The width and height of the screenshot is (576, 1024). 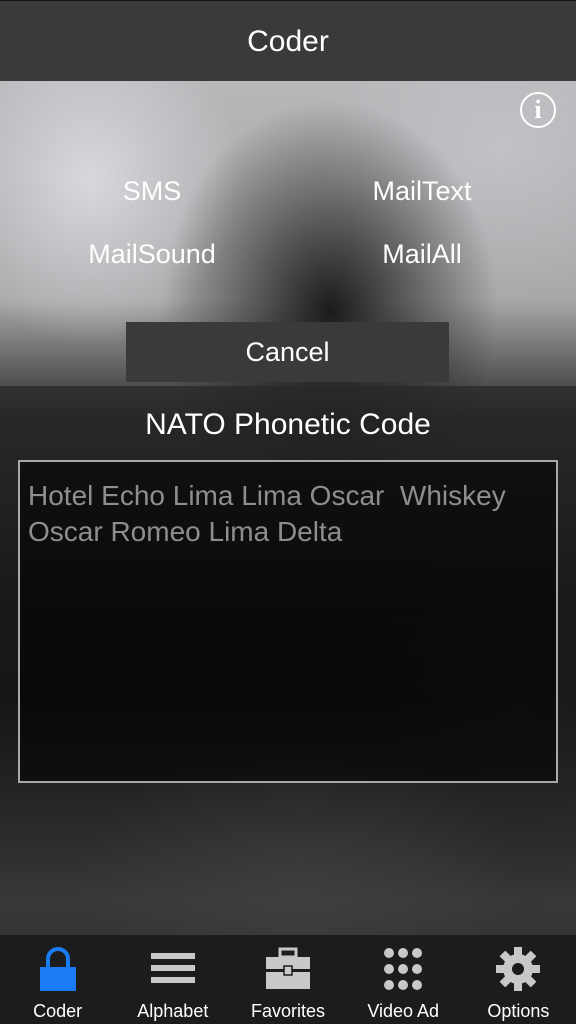 What do you see at coordinates (152, 254) in the screenshot?
I see `mail-sound-button: MailSound` at bounding box center [152, 254].